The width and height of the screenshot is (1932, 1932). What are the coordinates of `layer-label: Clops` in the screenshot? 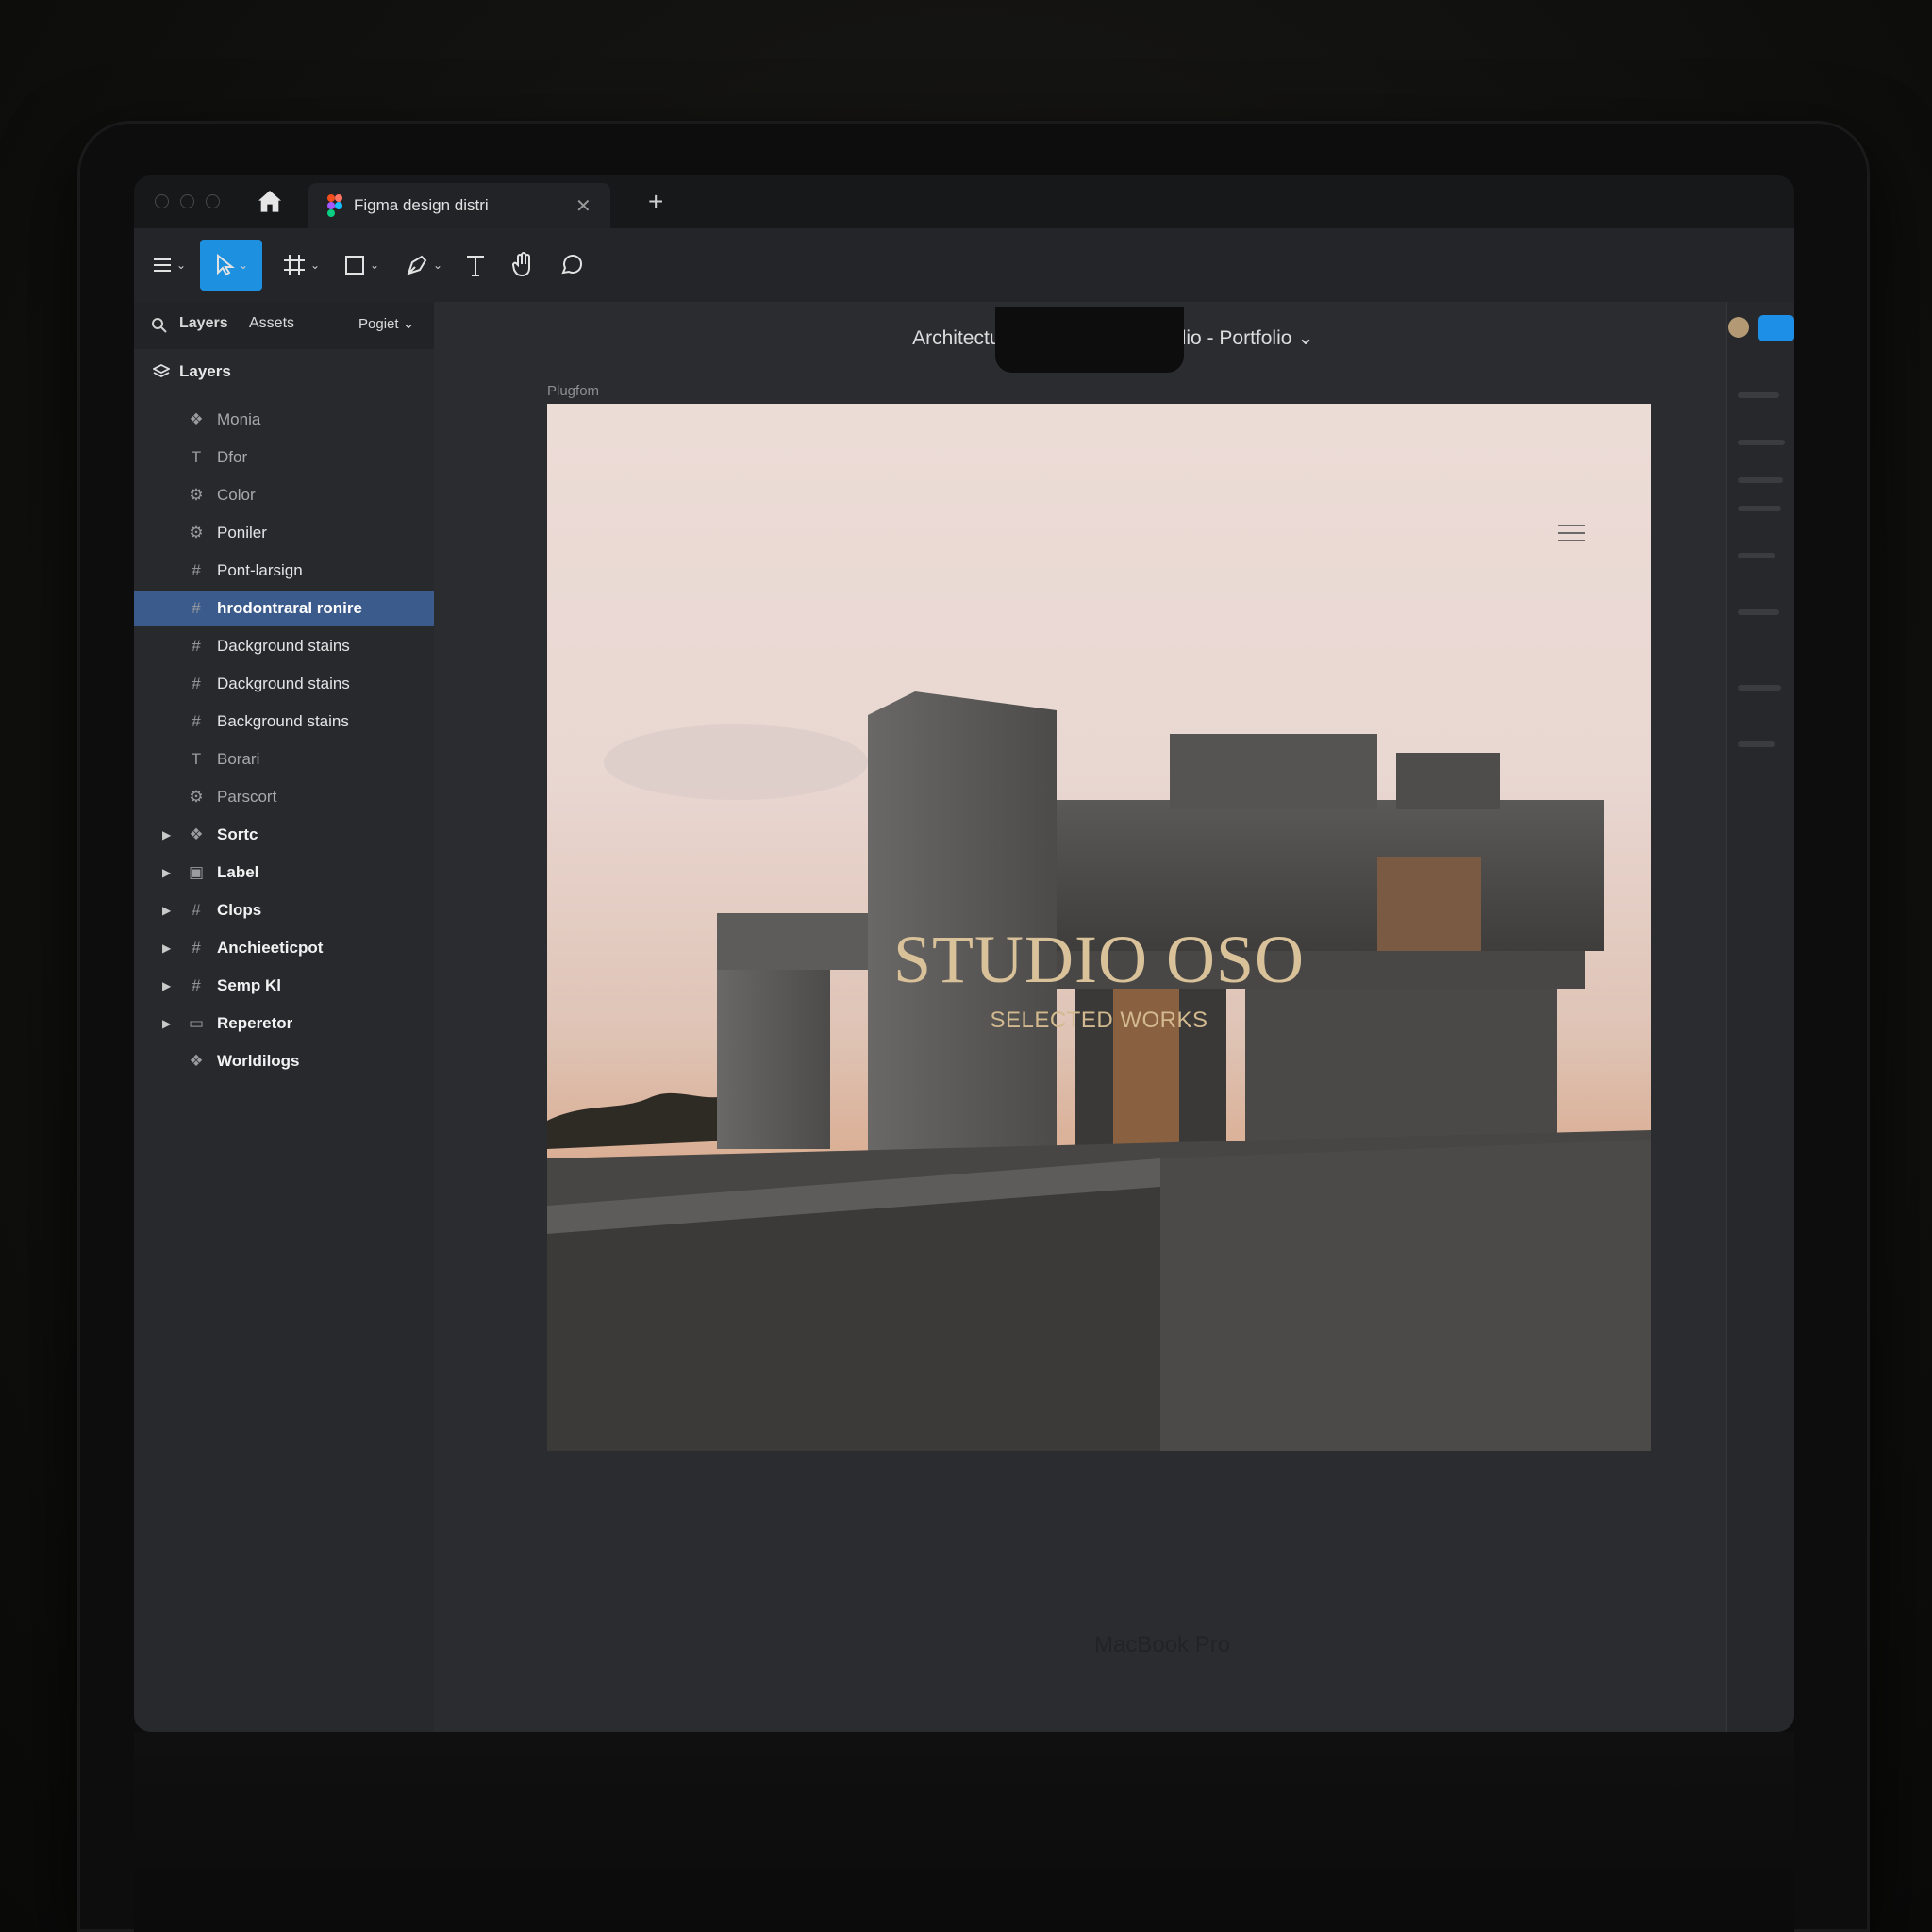 It's located at (239, 910).